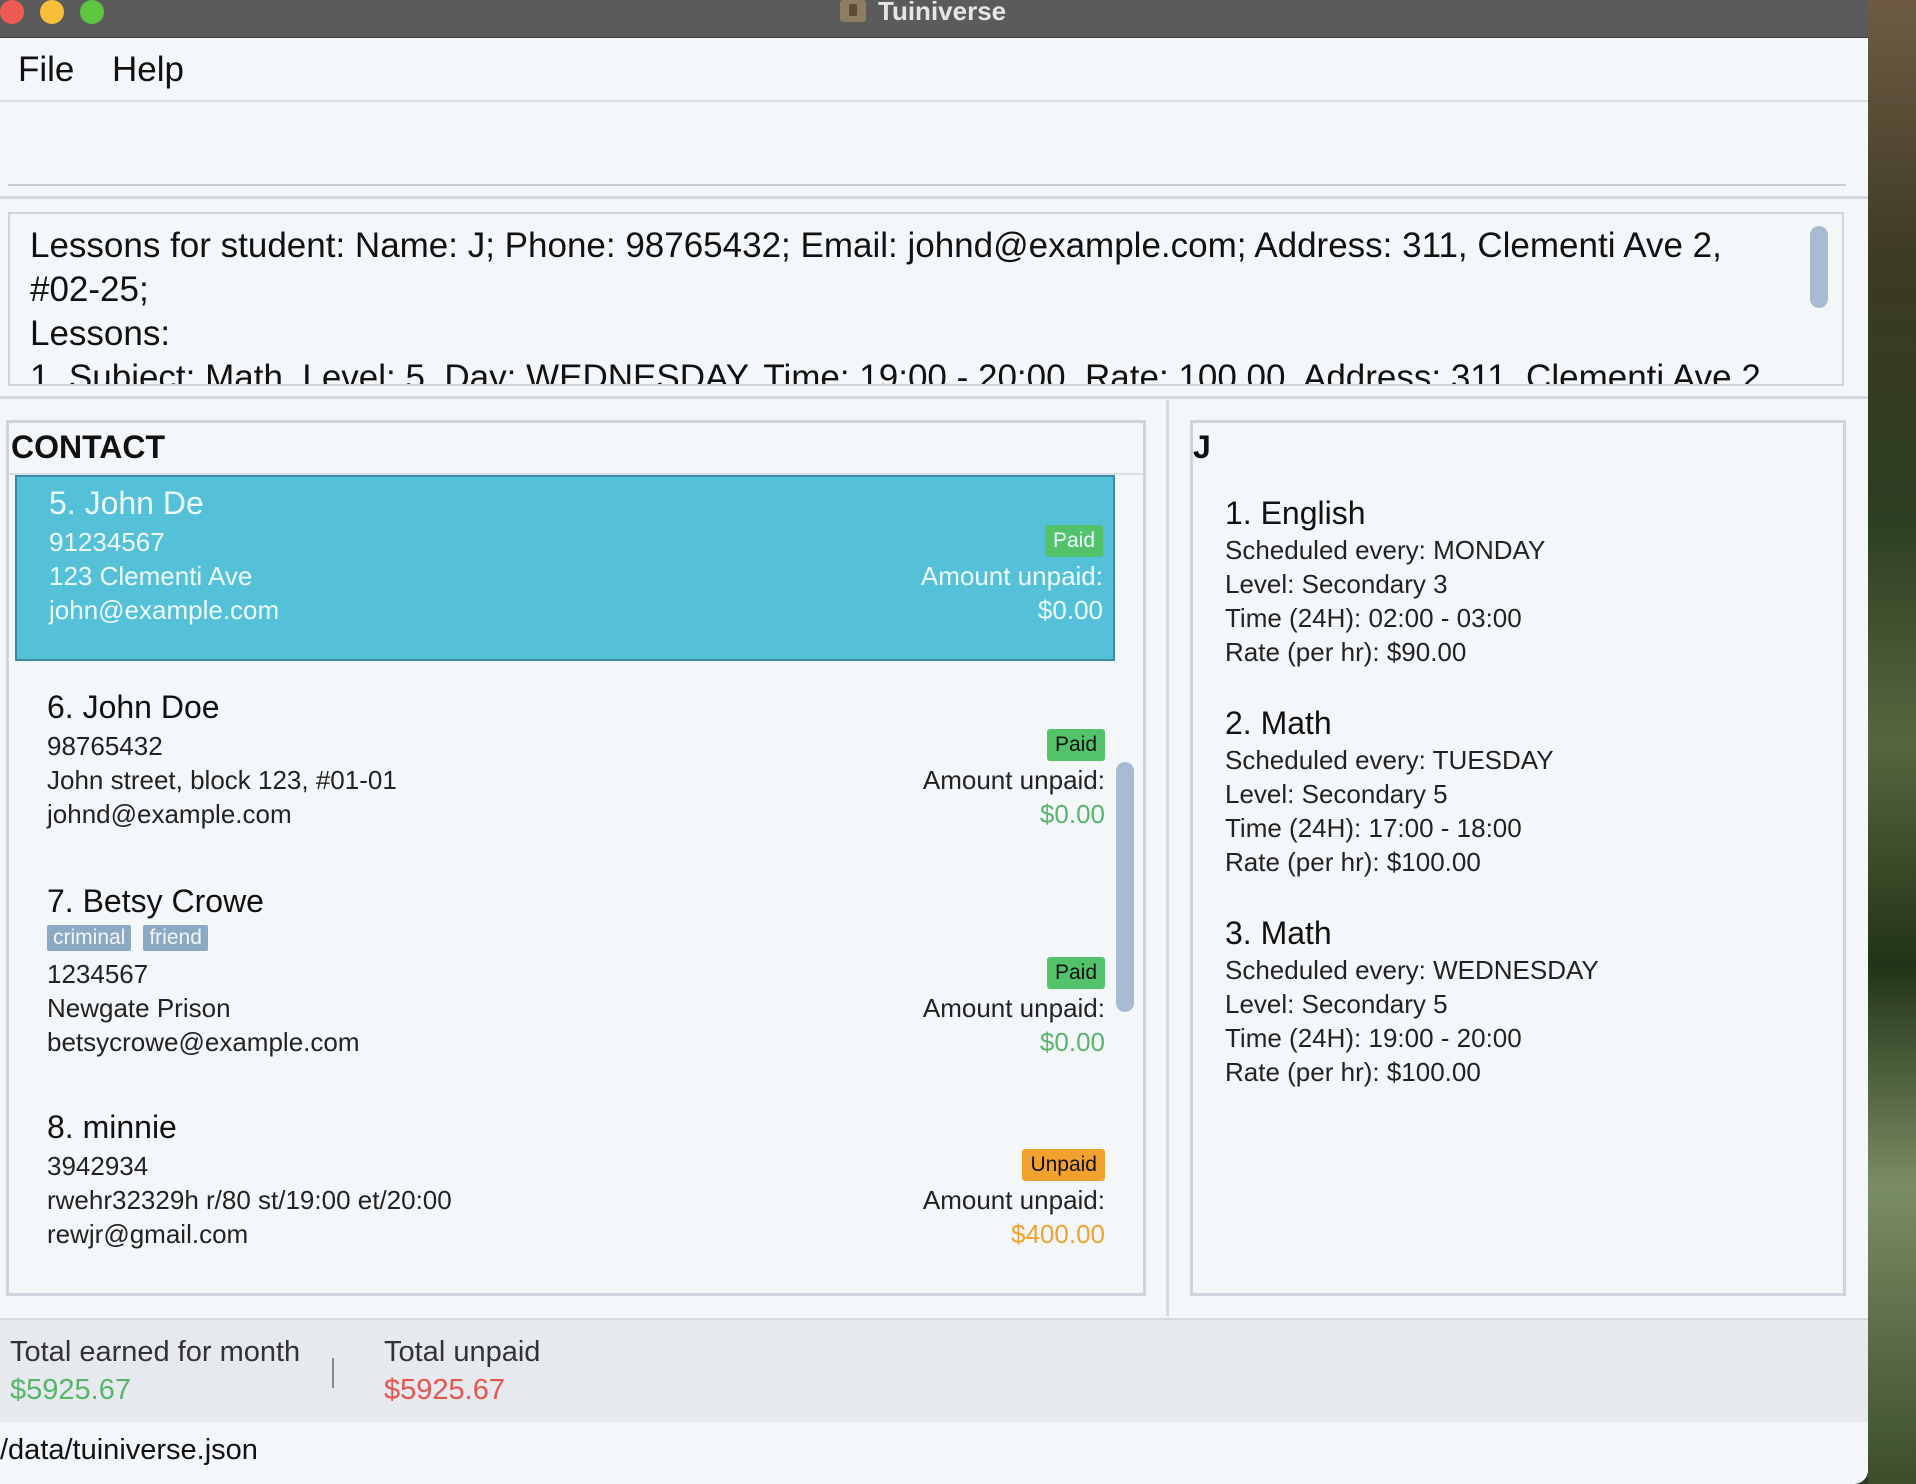  I want to click on command-box, so click(927, 145).